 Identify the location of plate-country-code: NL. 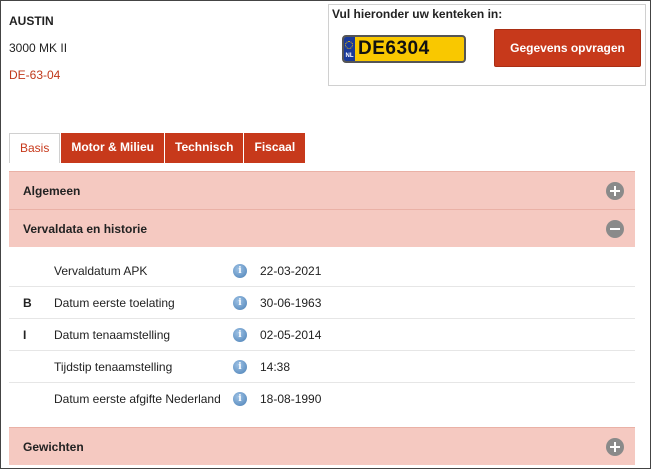
(349, 56).